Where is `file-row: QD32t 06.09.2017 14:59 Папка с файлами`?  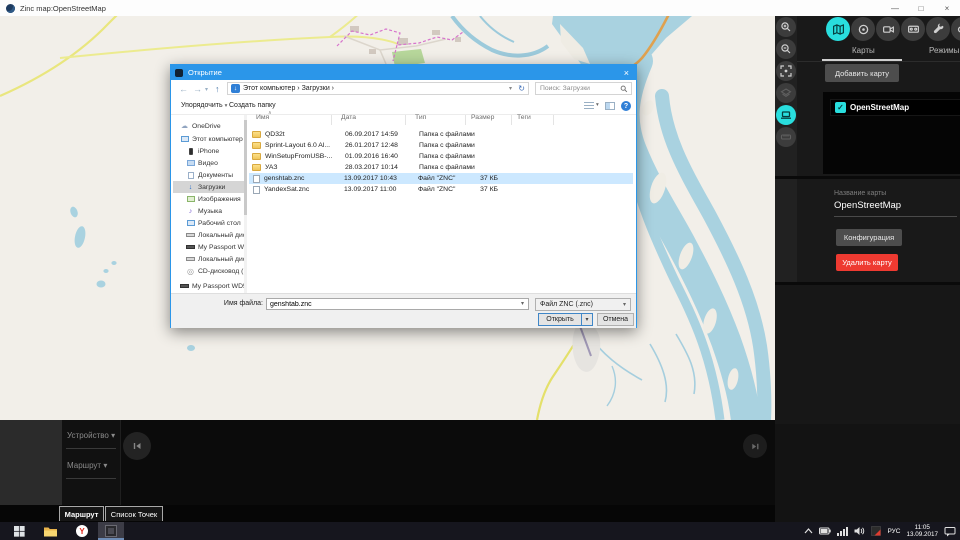
file-row: QD32t 06.09.2017 14:59 Папка с файлами is located at coordinates (441, 134).